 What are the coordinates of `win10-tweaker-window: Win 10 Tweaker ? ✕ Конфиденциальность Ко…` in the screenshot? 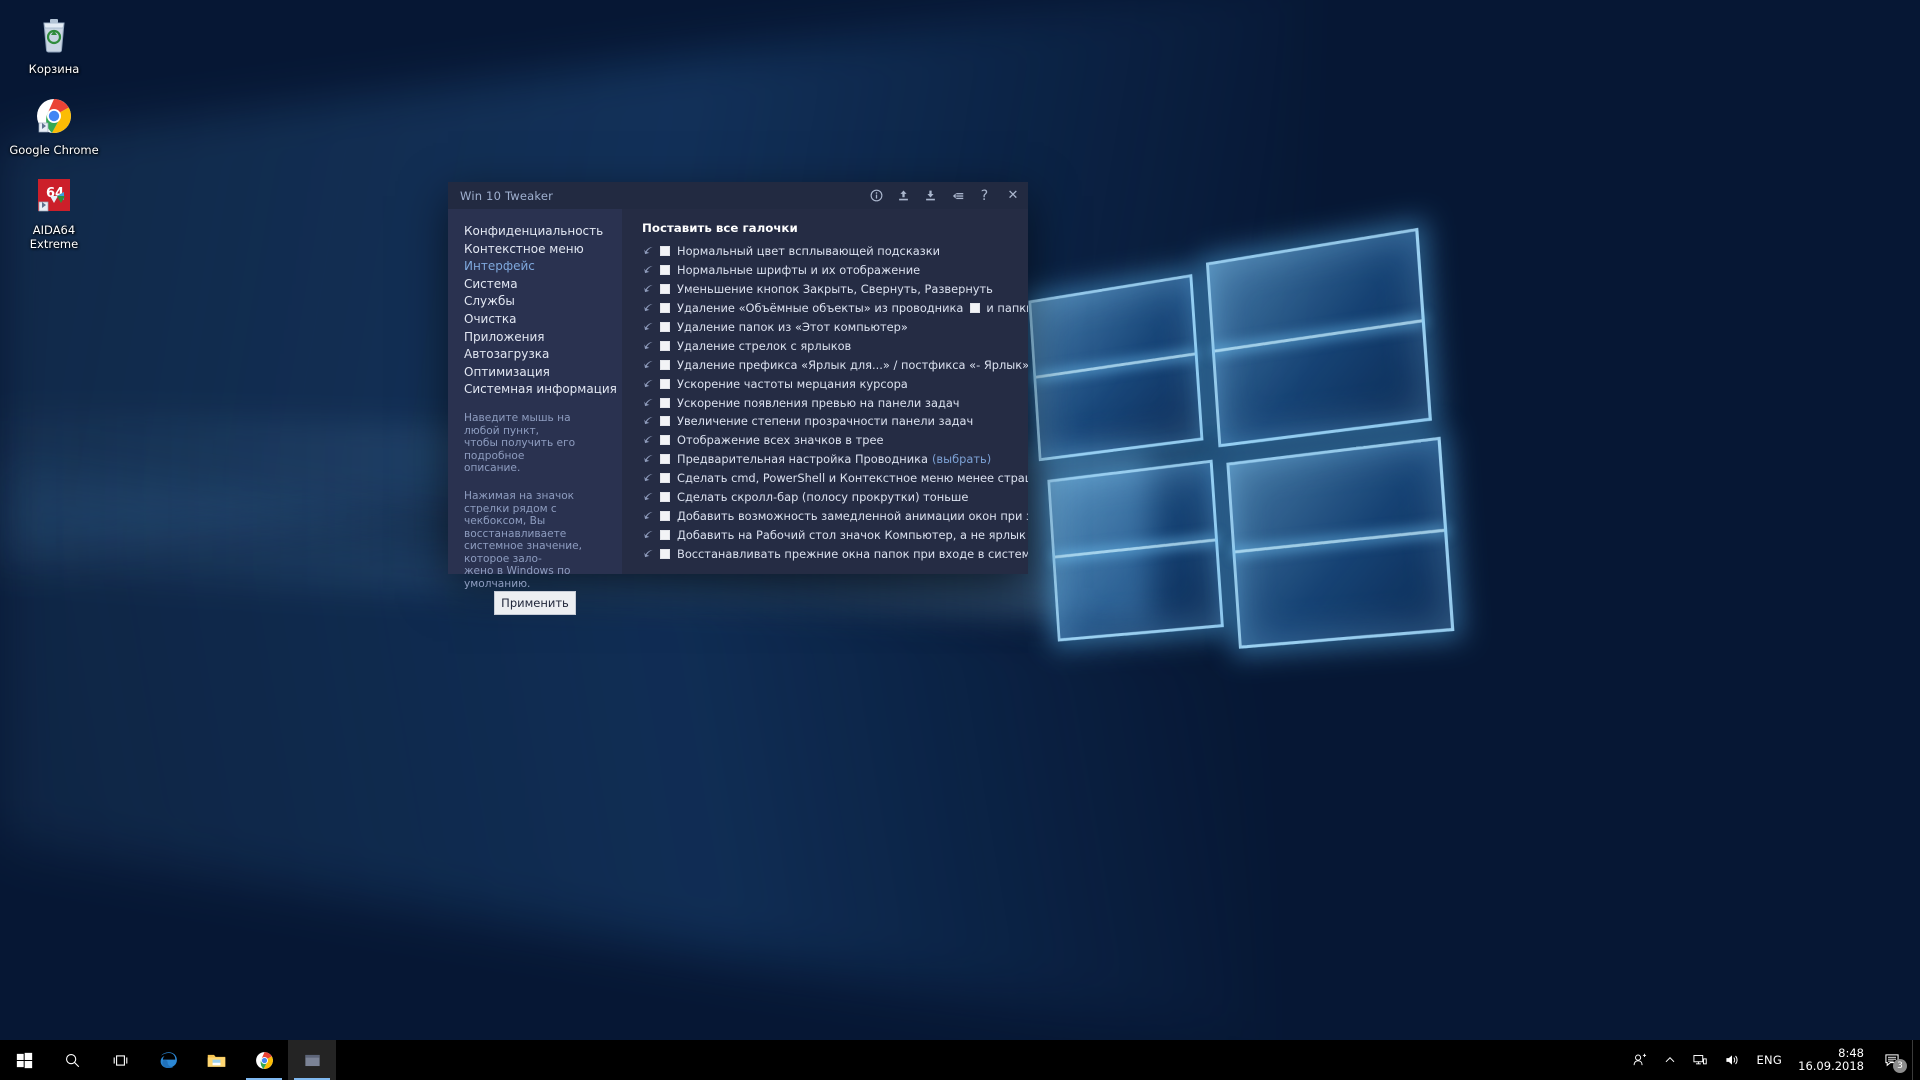 It's located at (738, 398).